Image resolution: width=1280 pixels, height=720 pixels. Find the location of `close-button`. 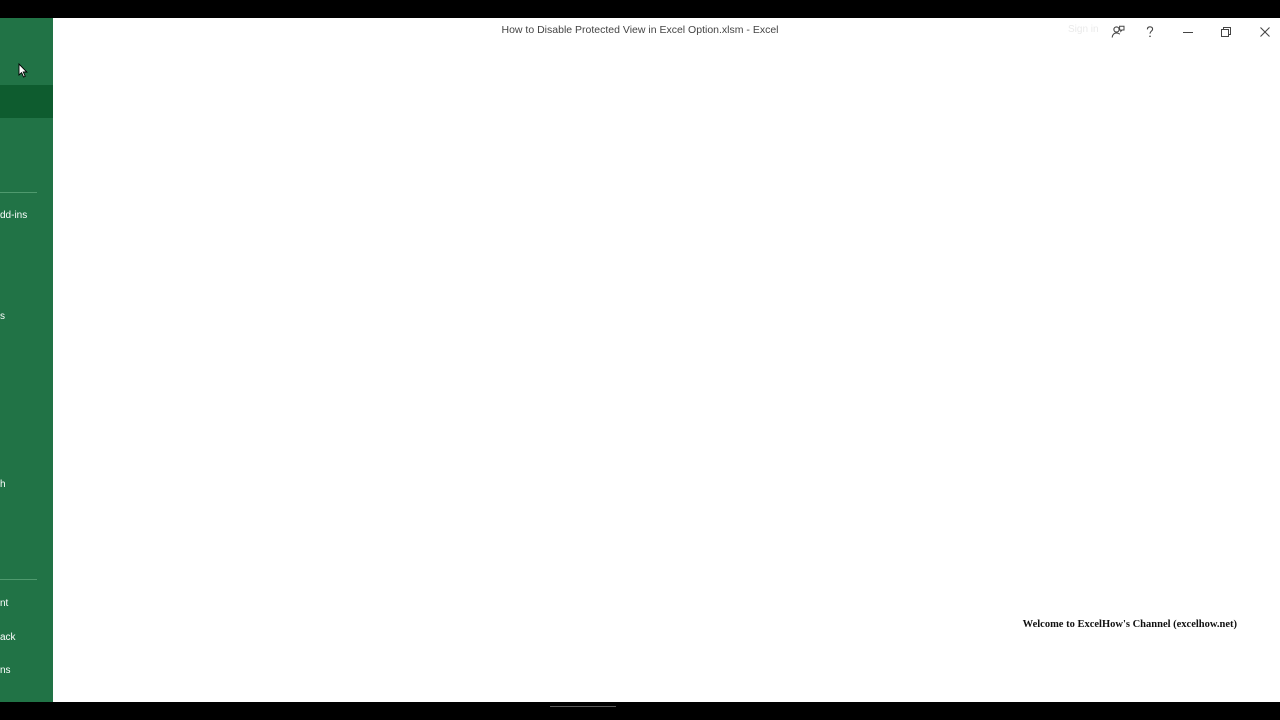

close-button is located at coordinates (1265, 32).